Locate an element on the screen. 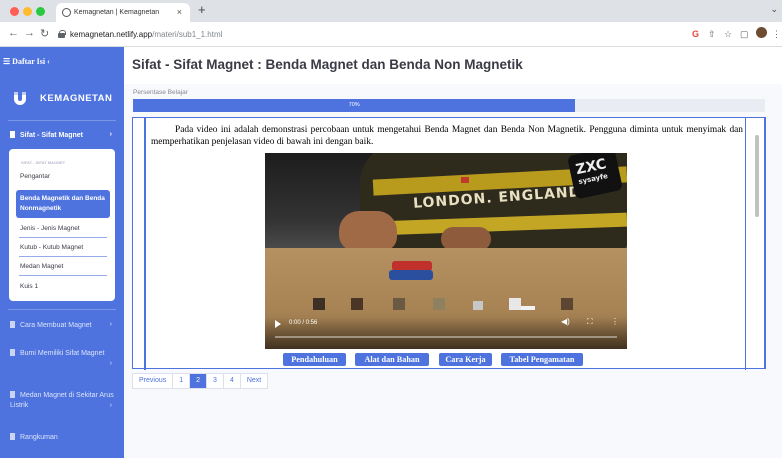  video-frame-tag is located at coordinates (465, 180).